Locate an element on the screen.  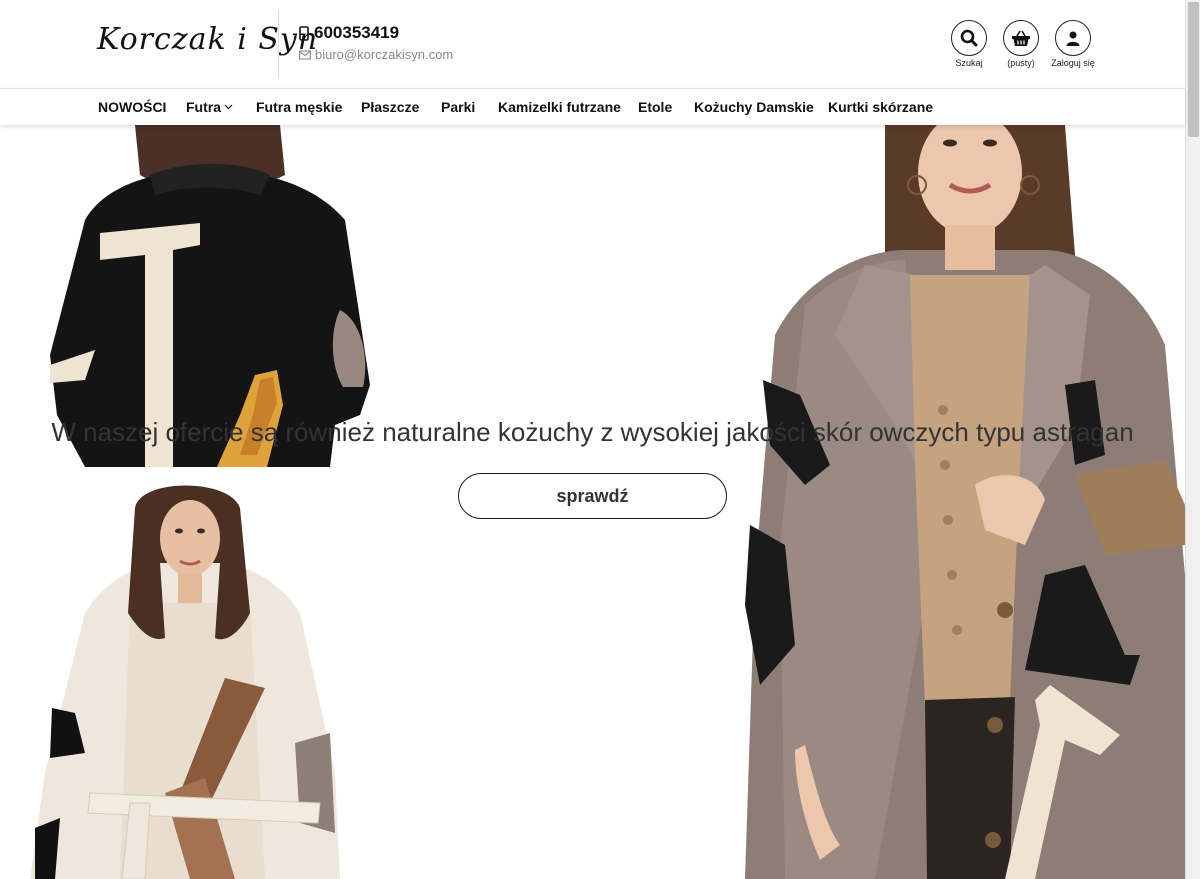
login-label: Zaloguj się is located at coordinates (1073, 63).